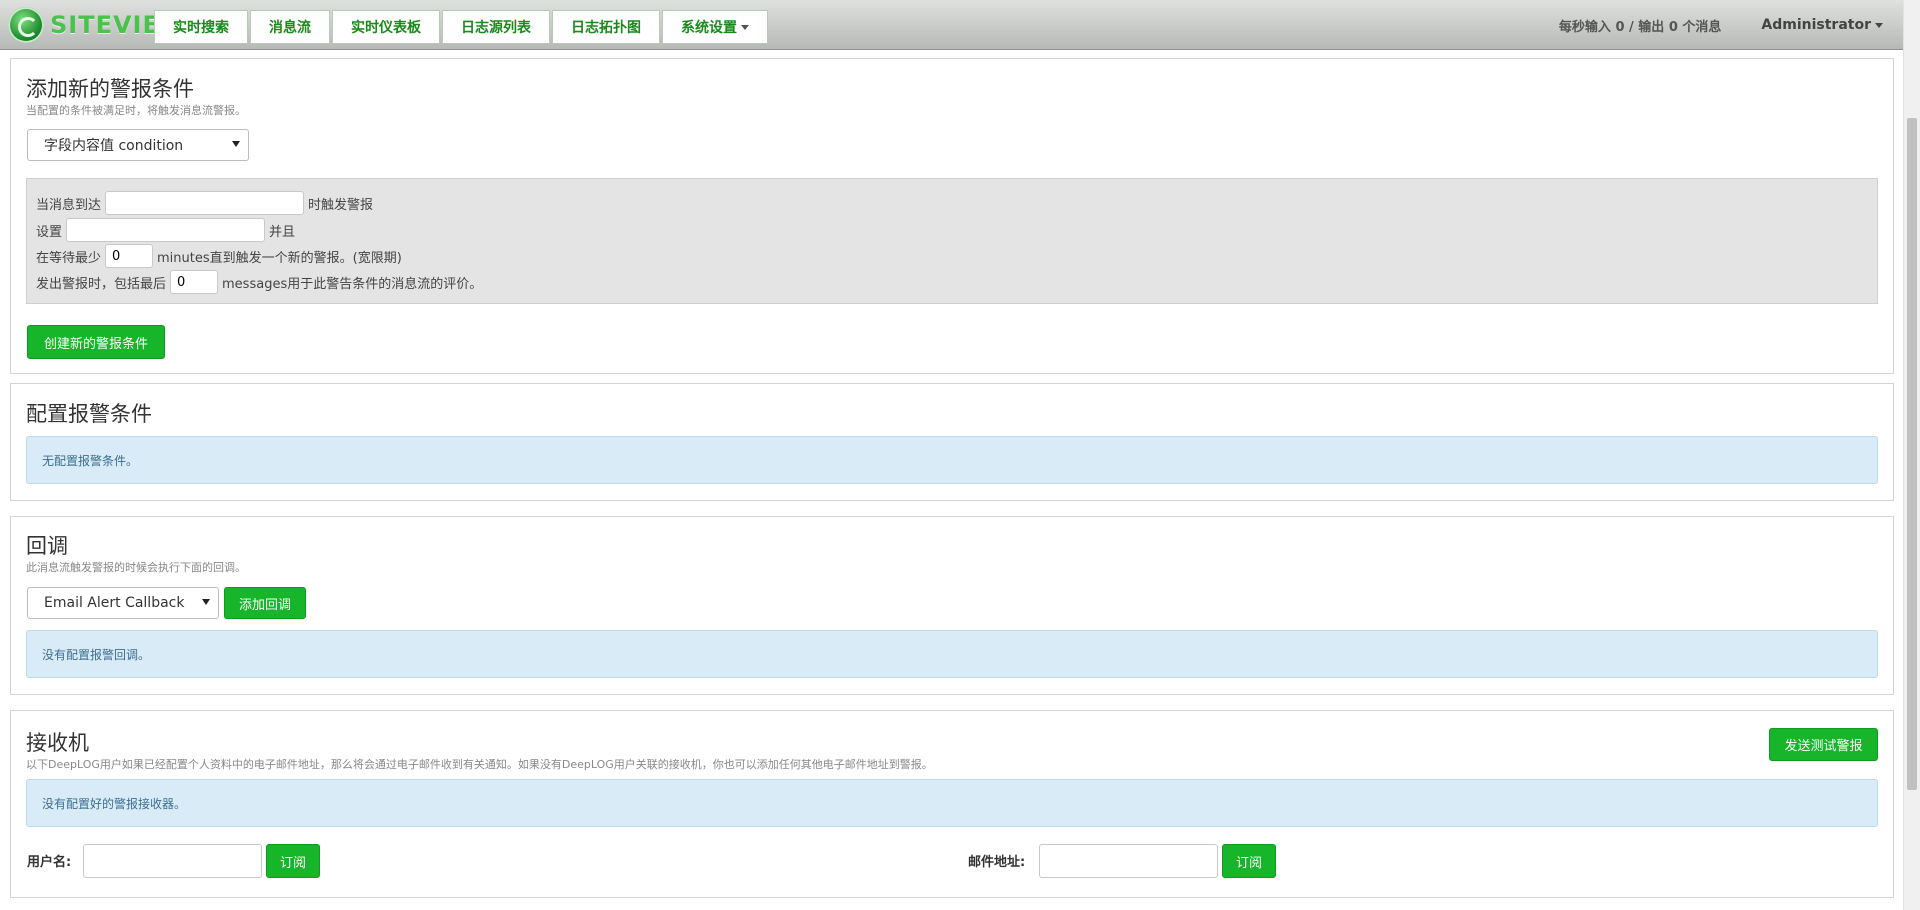 This screenshot has width=1920, height=910. I want to click on user-menu: Administrator, so click(1822, 25).